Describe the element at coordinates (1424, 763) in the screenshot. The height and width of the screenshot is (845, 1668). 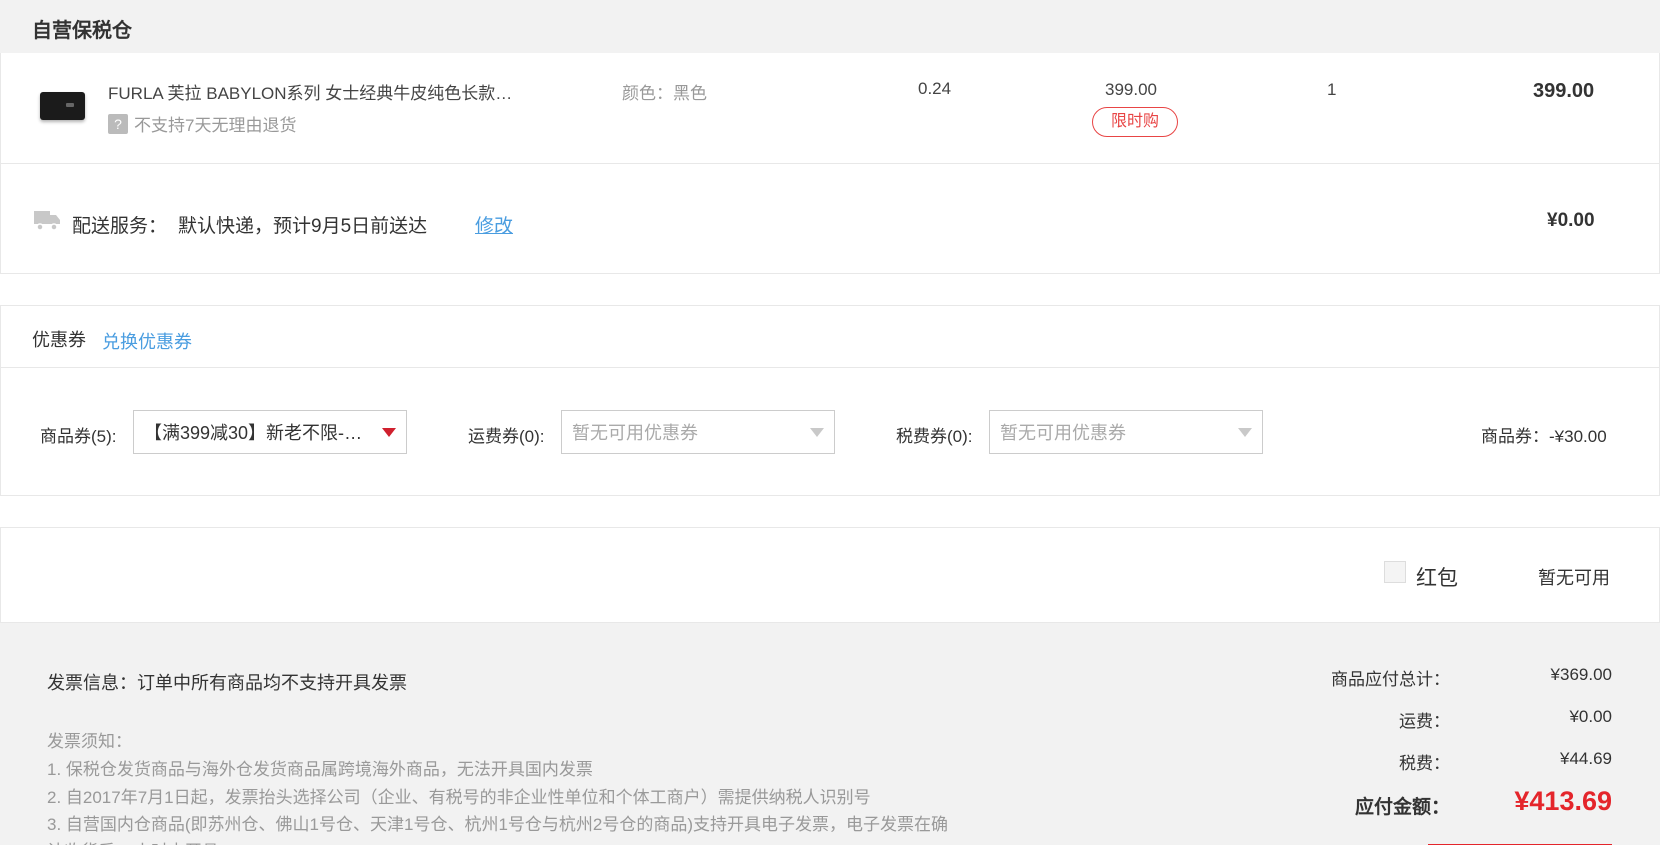
I see `tax-total-label: 税费：` at that location.